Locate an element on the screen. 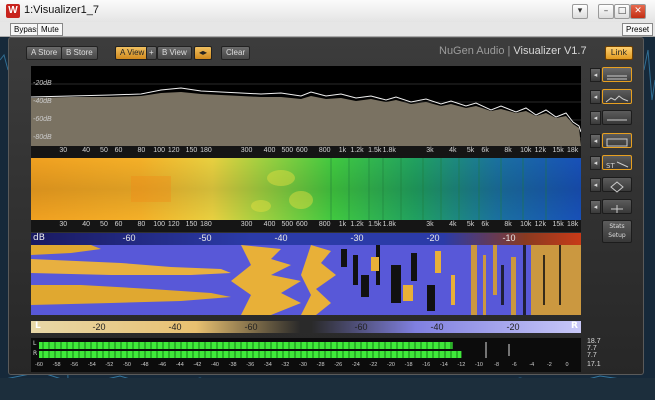 This screenshot has width=655, height=400. menu-icon: ▾ is located at coordinates (580, 11).